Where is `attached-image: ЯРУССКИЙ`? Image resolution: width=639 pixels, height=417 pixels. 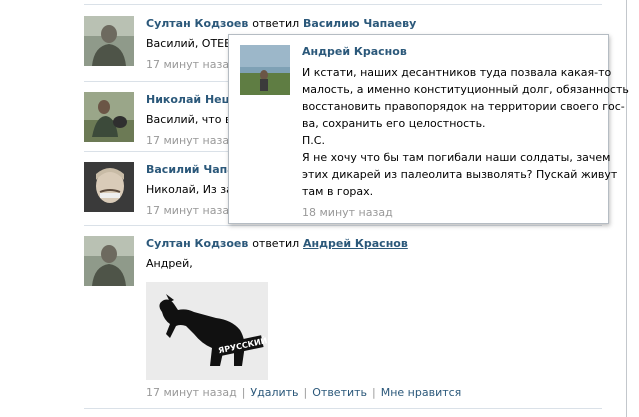 attached-image: ЯРУССКИЙ is located at coordinates (207, 331).